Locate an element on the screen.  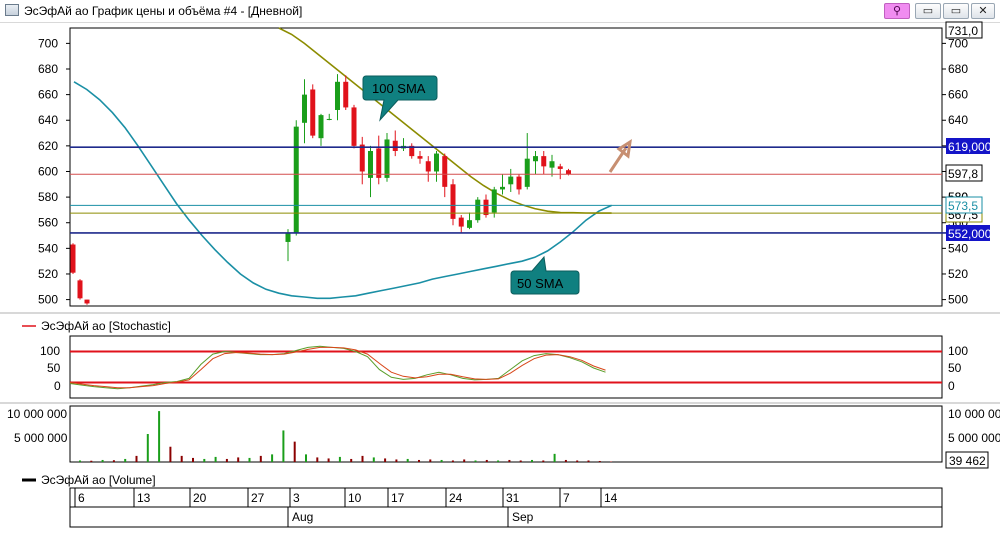
volume-ytick-left-5m: 5 000 000 is located at coordinates (41, 438).